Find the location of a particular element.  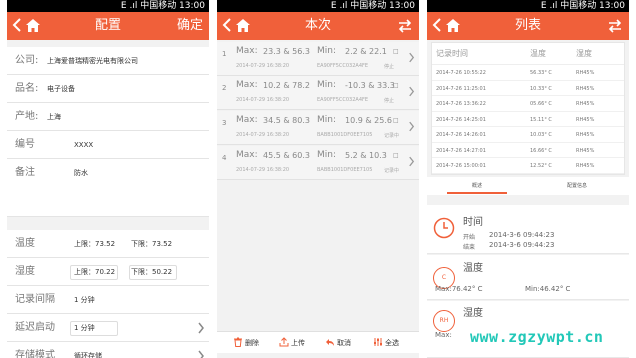

header-time: 记录时间 is located at coordinates (452, 53).